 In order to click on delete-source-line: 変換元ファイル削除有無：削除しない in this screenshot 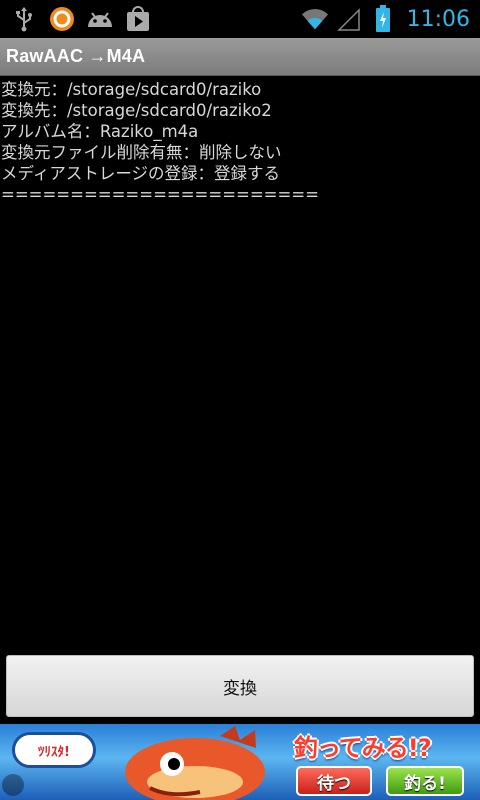, I will do `click(141, 152)`.